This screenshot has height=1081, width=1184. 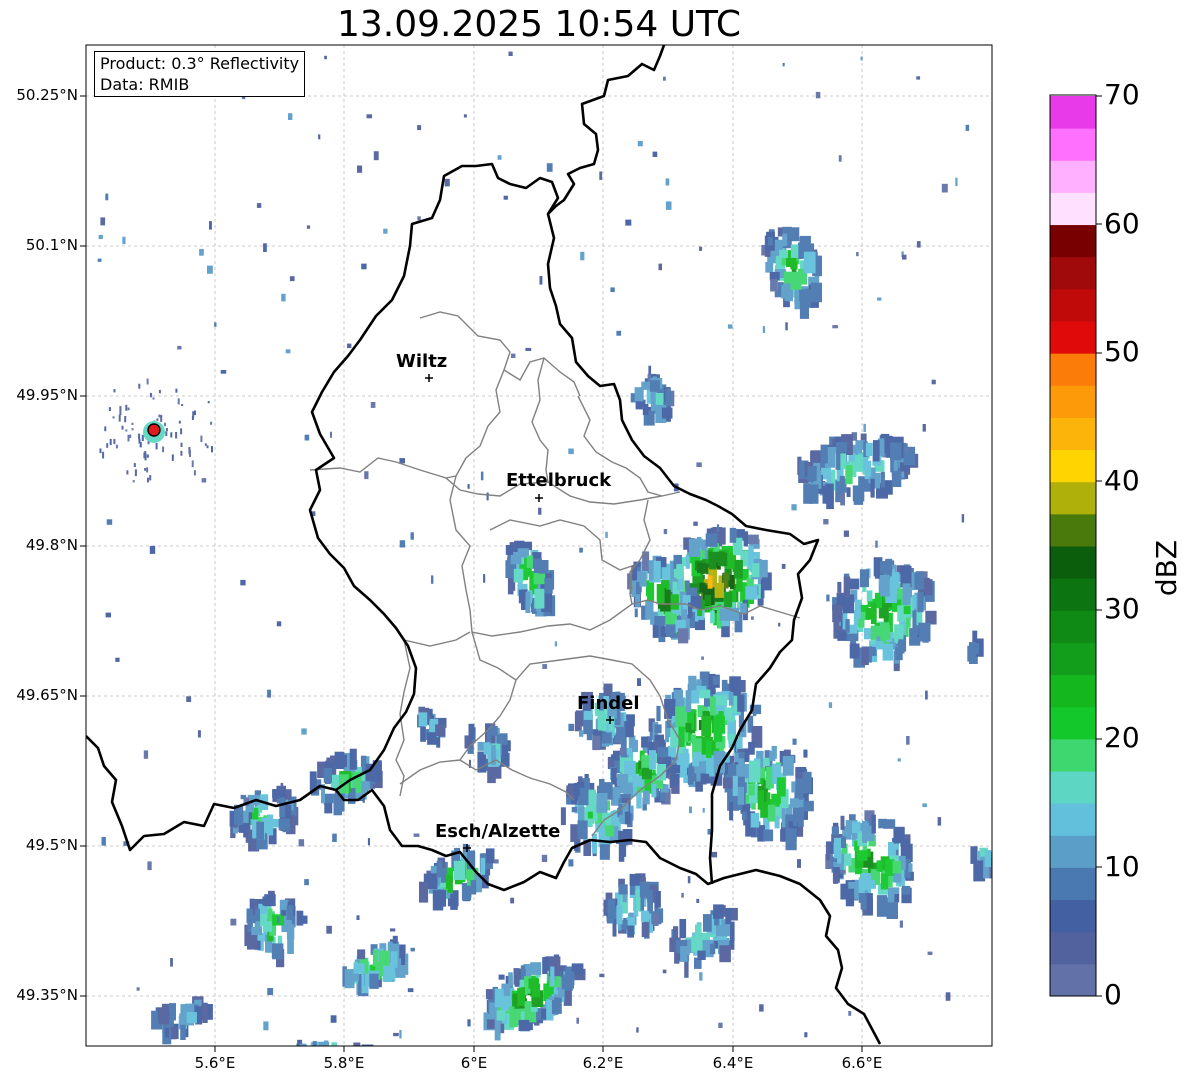 What do you see at coordinates (1122, 480) in the screenshot?
I see `colorbar-tick-label: 40` at bounding box center [1122, 480].